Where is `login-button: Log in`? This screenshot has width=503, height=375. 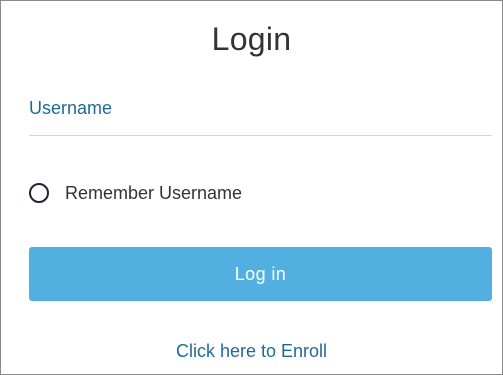
login-button: Log in is located at coordinates (260, 274).